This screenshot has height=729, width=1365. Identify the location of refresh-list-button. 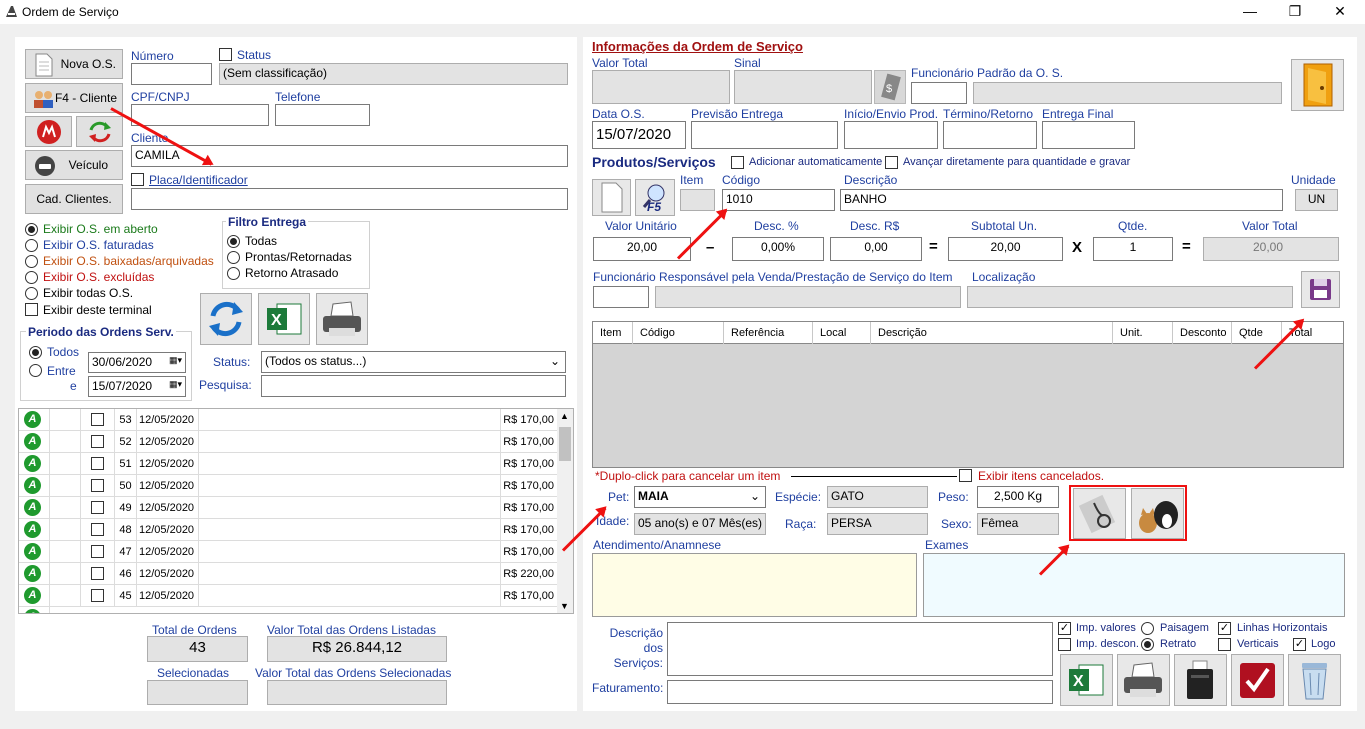
(226, 319).